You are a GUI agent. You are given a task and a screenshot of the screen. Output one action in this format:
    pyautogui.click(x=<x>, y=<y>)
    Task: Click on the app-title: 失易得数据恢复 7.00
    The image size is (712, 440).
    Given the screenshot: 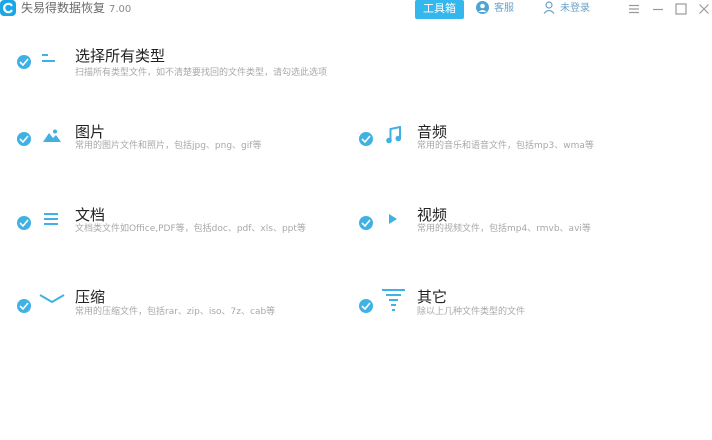 What is the action you would take?
    pyautogui.click(x=76, y=9)
    